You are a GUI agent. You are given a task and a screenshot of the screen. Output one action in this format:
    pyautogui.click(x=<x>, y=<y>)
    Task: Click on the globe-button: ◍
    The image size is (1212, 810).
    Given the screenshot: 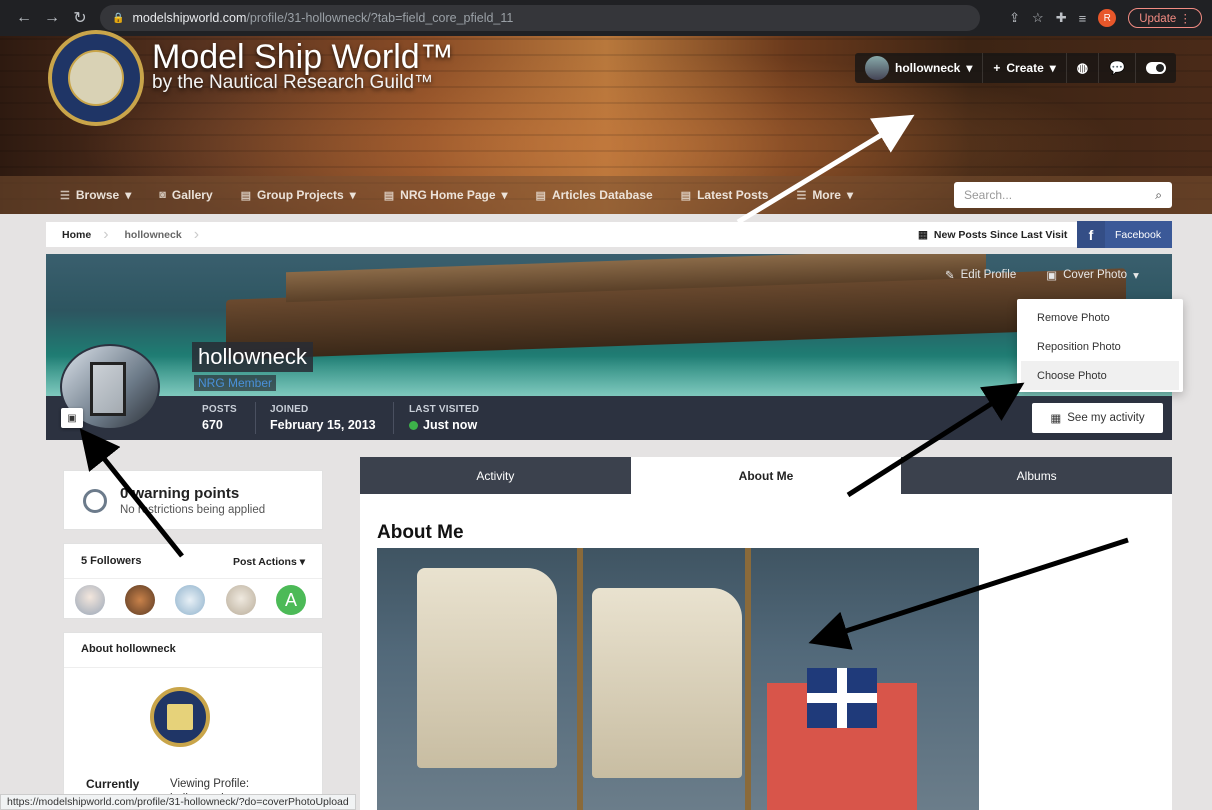 What is the action you would take?
    pyautogui.click(x=1083, y=68)
    